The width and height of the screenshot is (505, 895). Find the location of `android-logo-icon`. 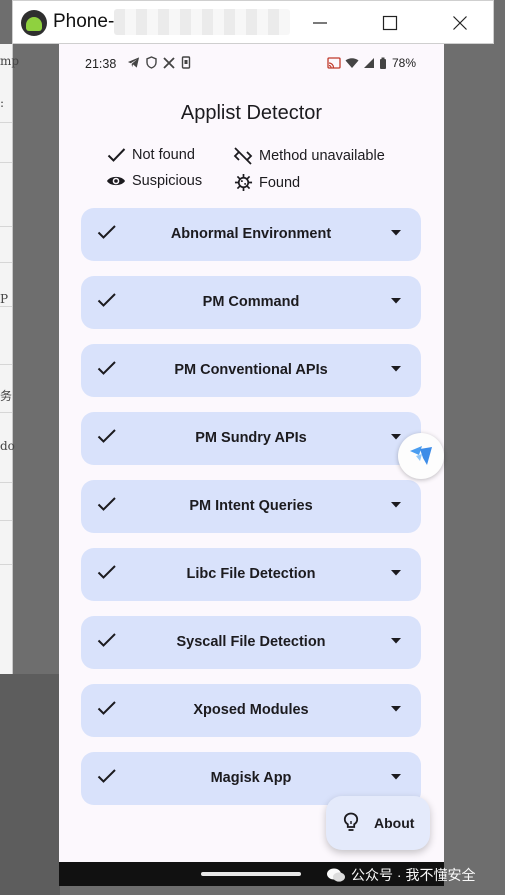

android-logo-icon is located at coordinates (34, 23).